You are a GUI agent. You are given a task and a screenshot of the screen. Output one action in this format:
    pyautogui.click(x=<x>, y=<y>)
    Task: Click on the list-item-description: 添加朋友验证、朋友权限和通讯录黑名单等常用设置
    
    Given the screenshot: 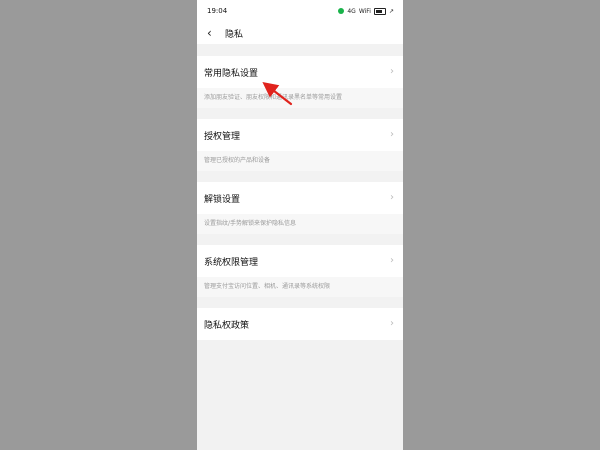 What is the action you would take?
    pyautogui.click(x=300, y=98)
    